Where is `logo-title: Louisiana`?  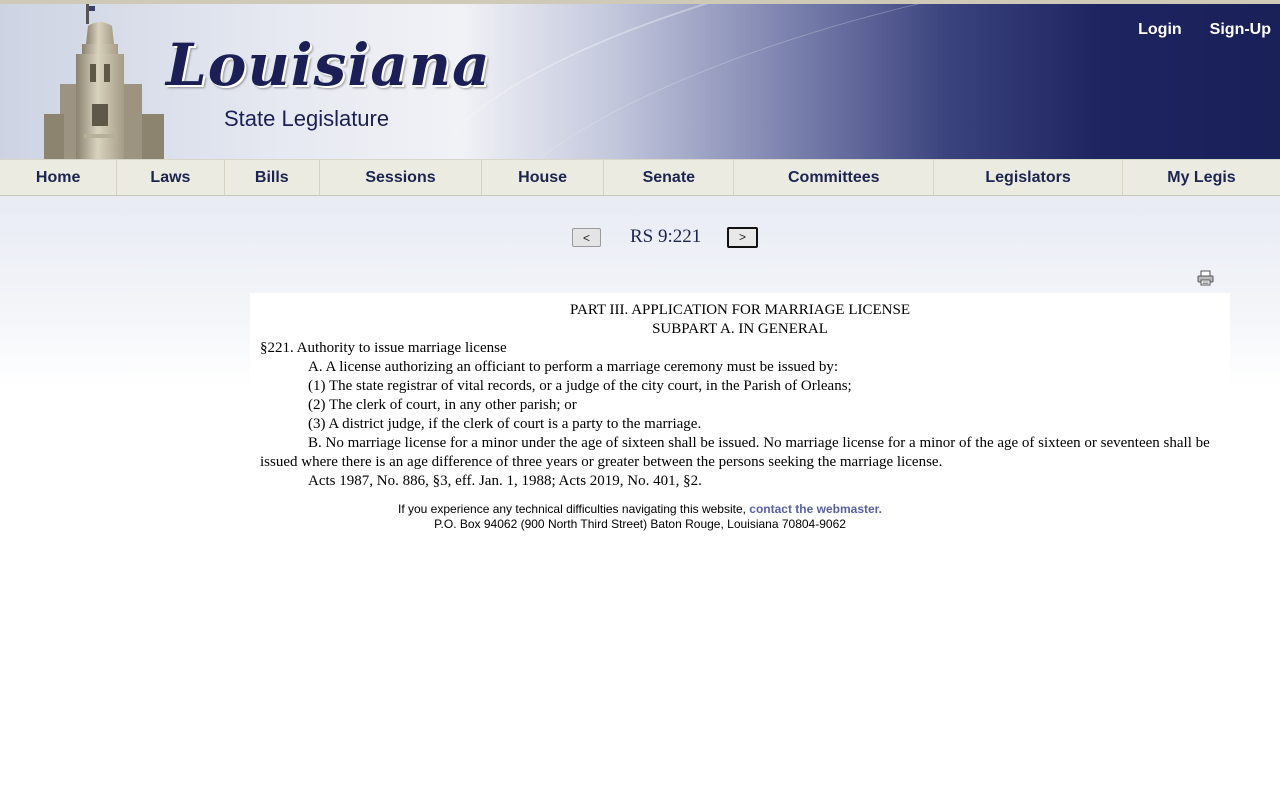
logo-title: Louisiana is located at coordinates (328, 65).